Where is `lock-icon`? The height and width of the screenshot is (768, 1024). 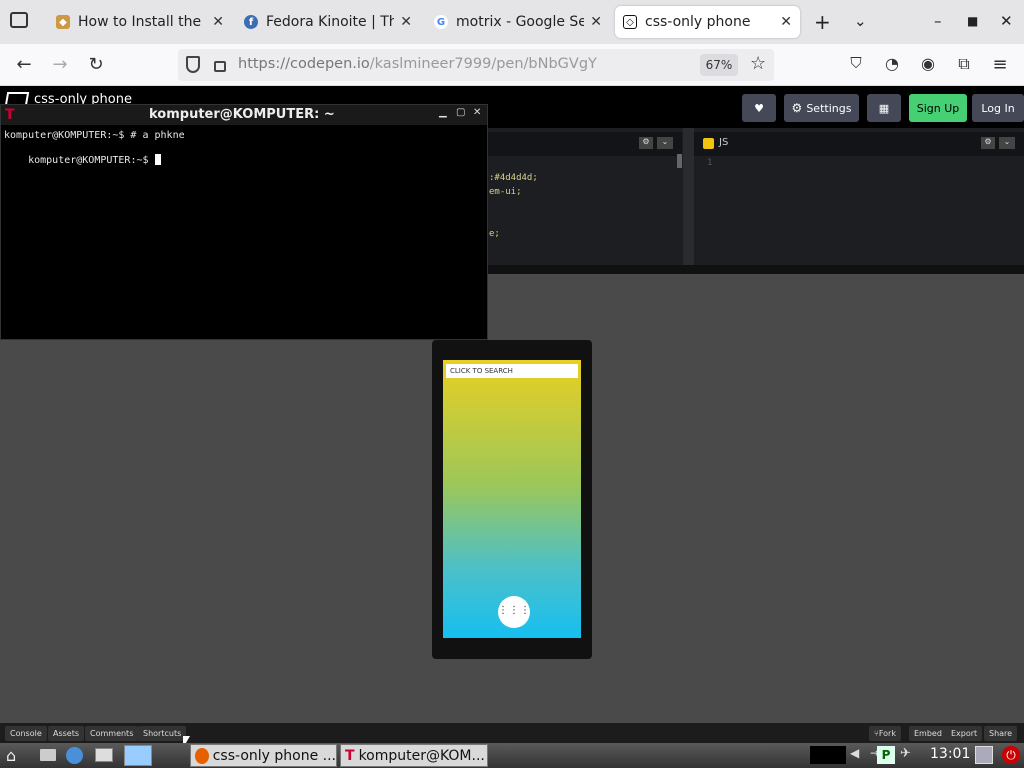 lock-icon is located at coordinates (220, 66).